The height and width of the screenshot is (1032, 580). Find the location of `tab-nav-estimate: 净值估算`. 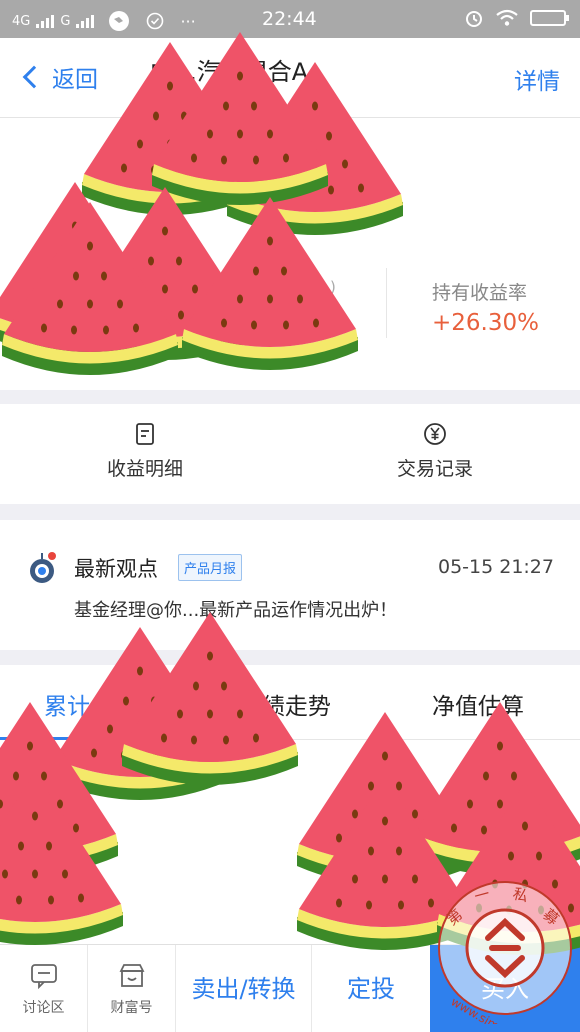

tab-nav-estimate: 净值估算 is located at coordinates (478, 704).